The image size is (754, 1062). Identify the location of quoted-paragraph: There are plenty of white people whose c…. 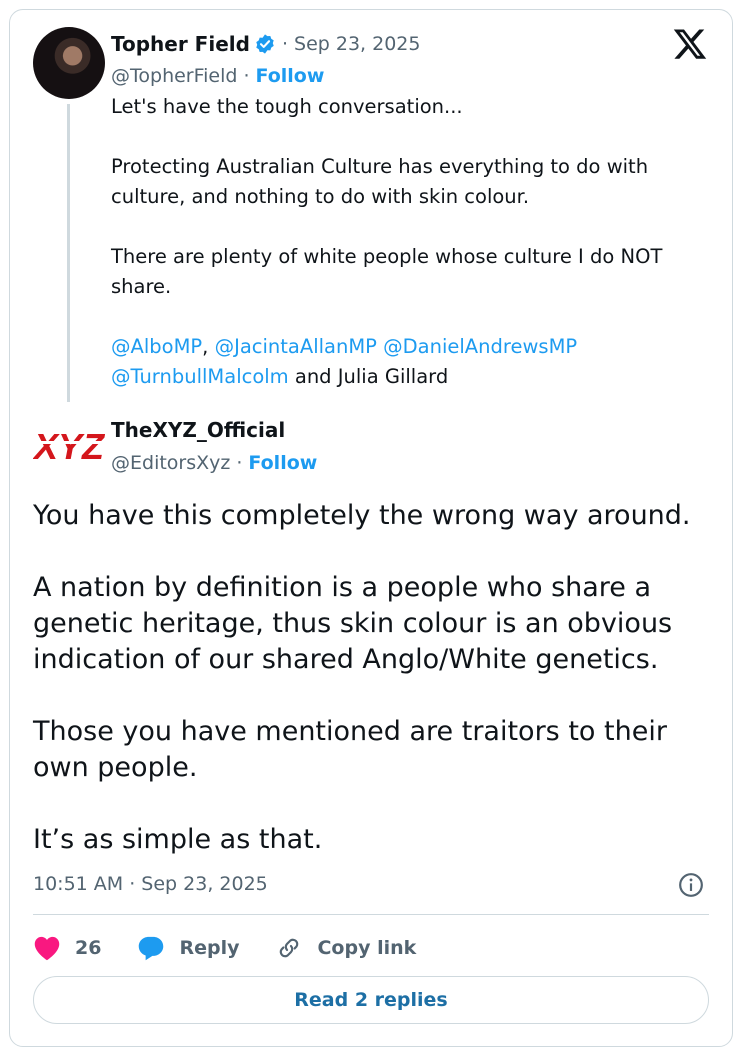
(387, 271).